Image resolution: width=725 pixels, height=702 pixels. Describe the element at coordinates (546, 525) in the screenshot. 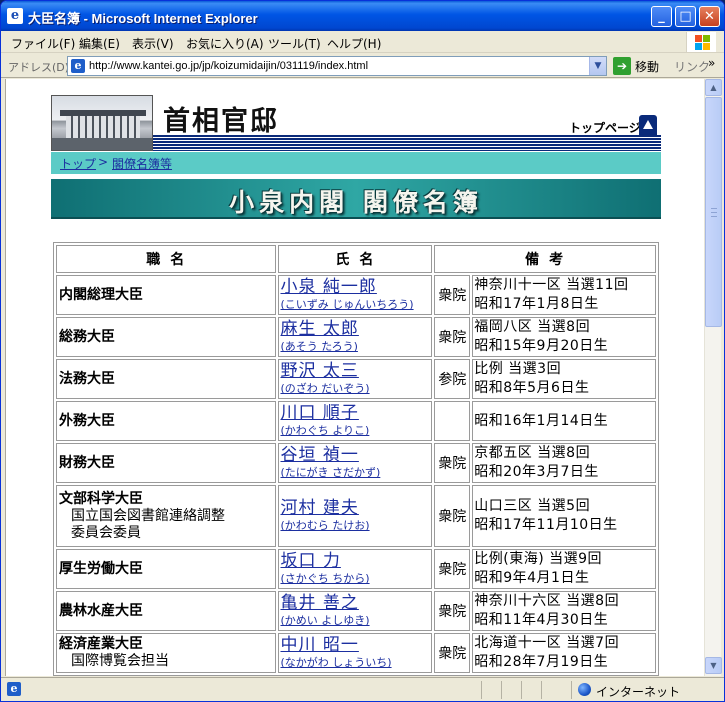

I see `note-born: 昭和17年11月10日生` at that location.